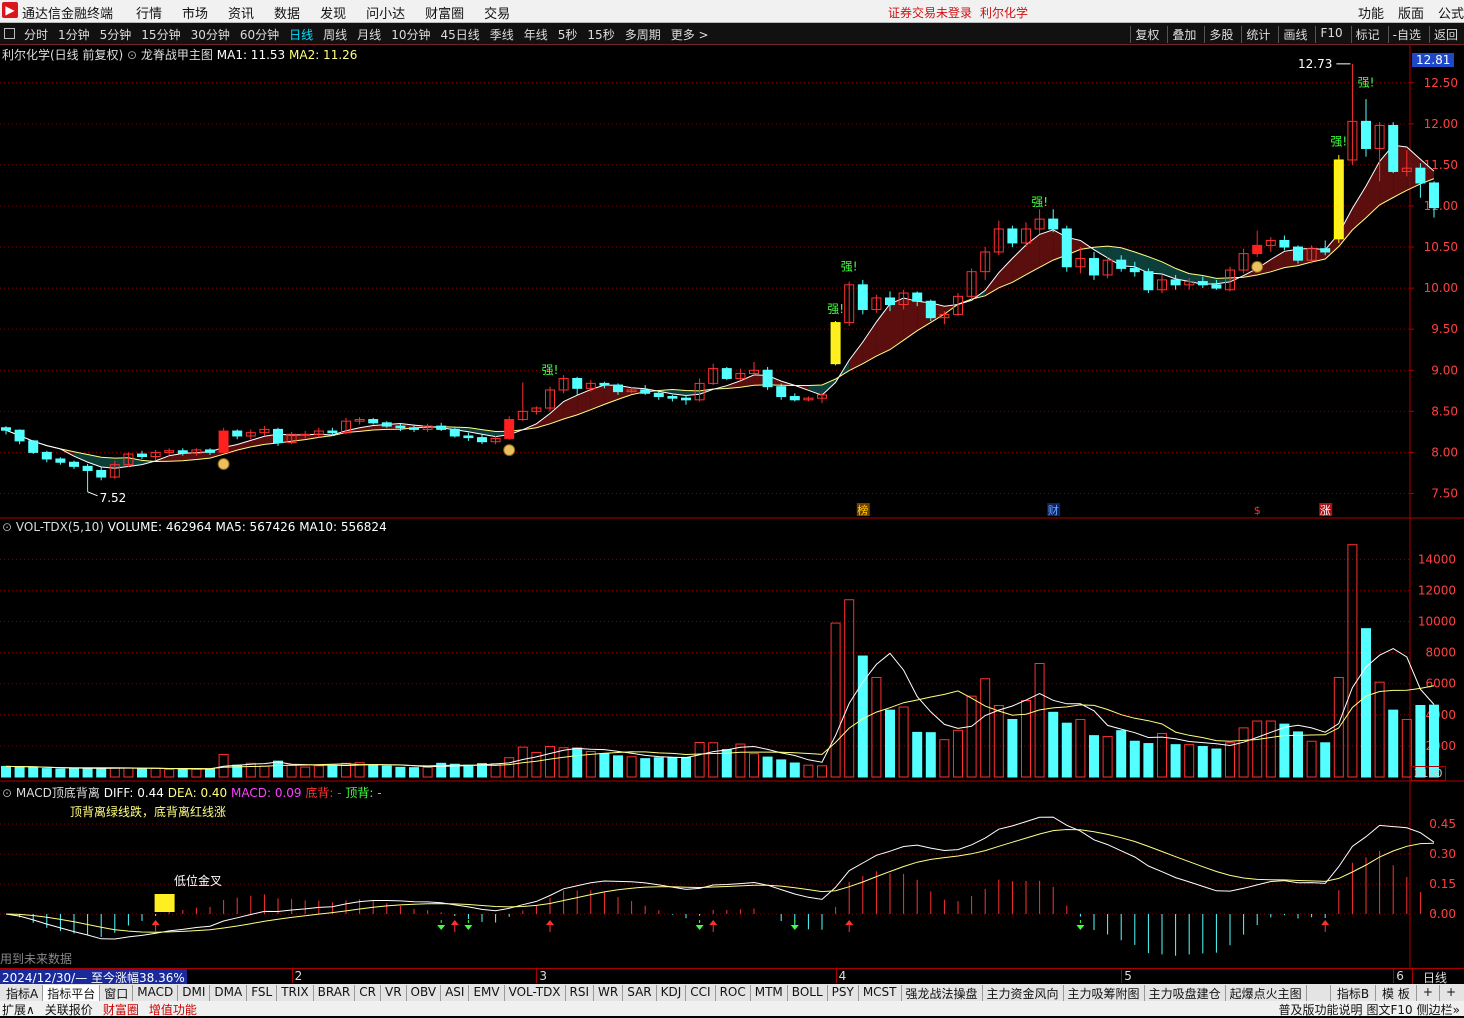  What do you see at coordinates (368, 993) in the screenshot?
I see `indicator-tab-9: CR` at bounding box center [368, 993].